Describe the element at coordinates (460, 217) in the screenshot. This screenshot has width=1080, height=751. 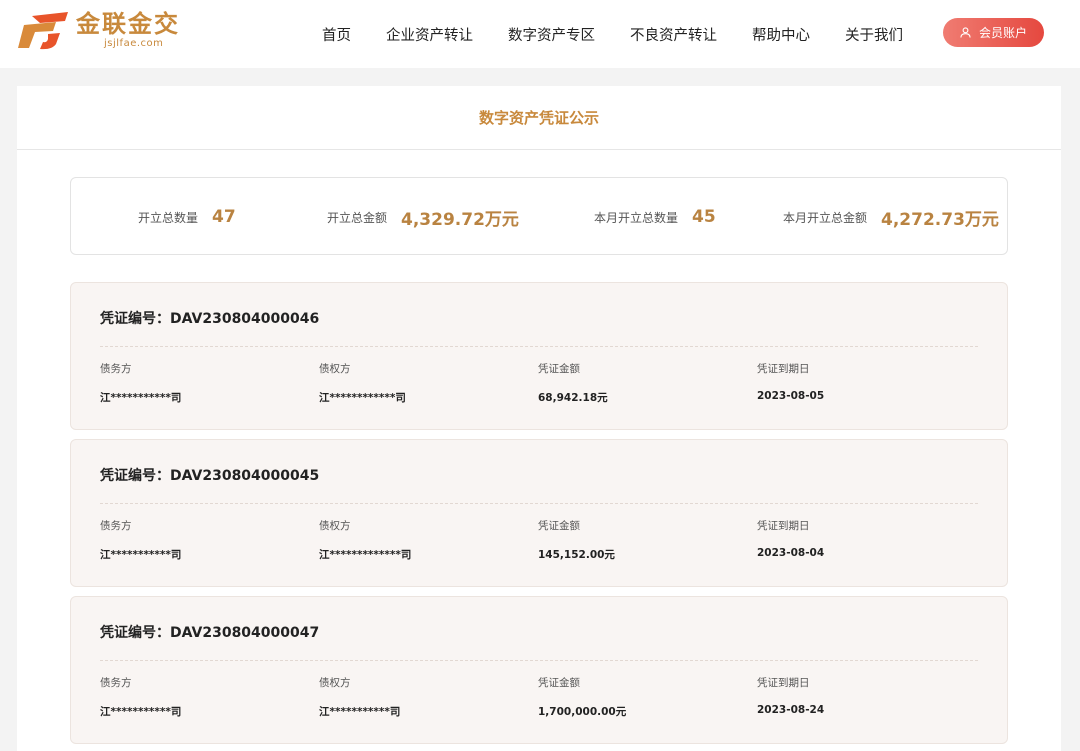
I see `stat-value: 4,329.72万元` at that location.